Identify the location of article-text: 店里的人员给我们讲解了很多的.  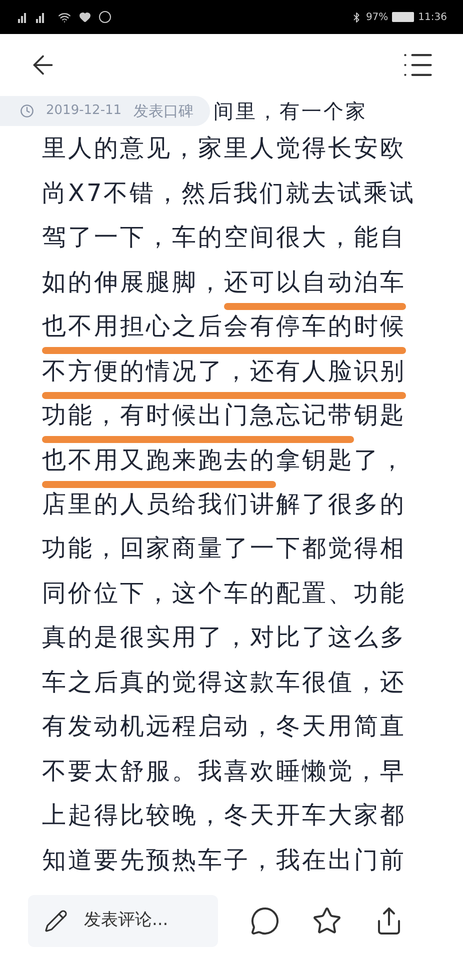
(224, 504).